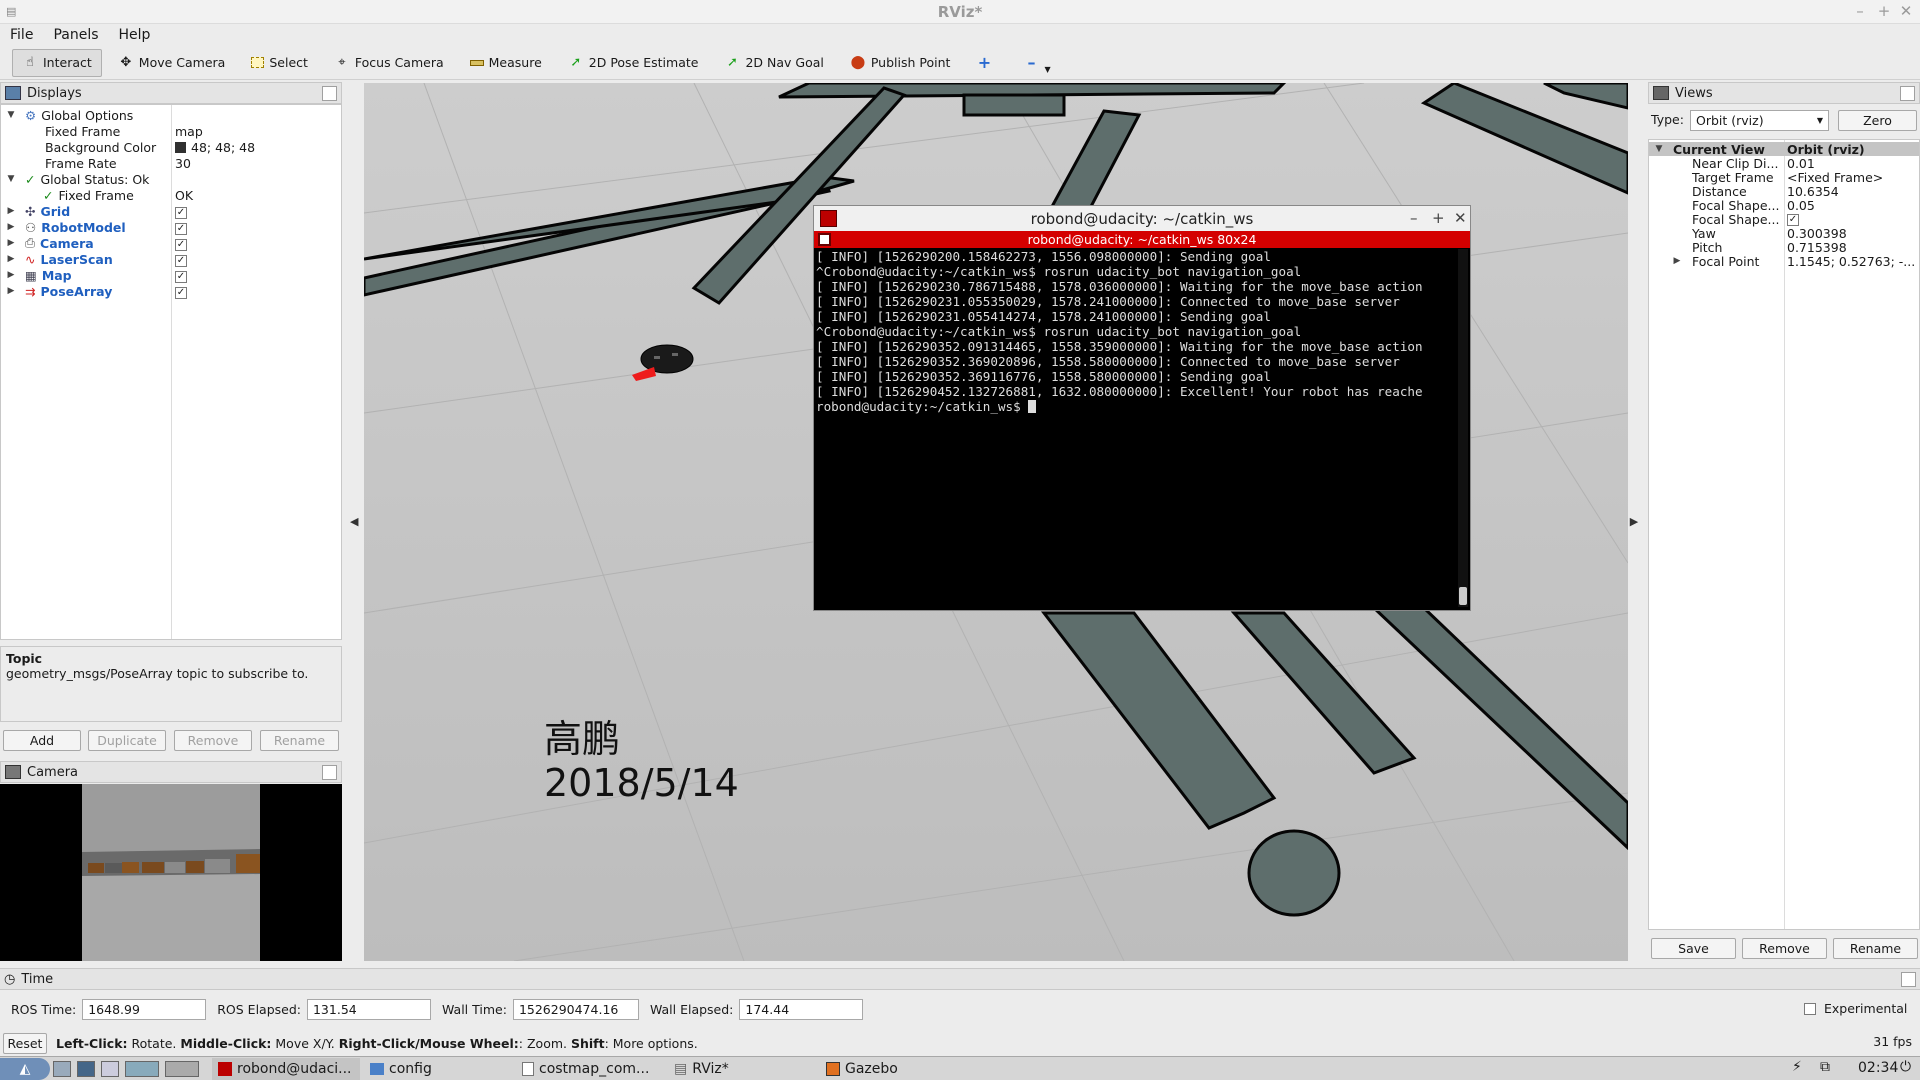 This screenshot has width=1920, height=1080. I want to click on focus-camera-tool: ⌖ Focus Camera, so click(389, 63).